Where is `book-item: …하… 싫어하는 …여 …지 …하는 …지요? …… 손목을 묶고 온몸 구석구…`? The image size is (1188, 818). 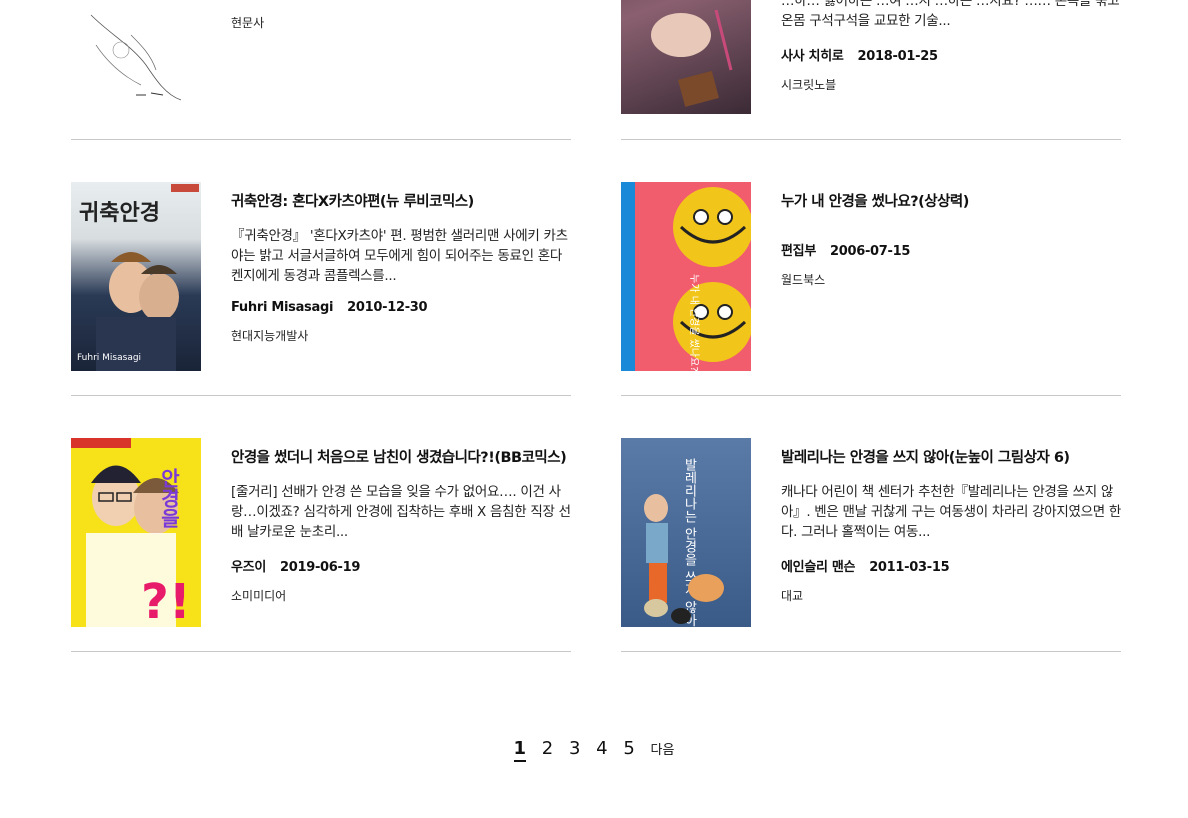
book-item: …하… 싫어하는 …여 …지 …하는 …지요? …… 손목을 묶고 온몸 구석구… is located at coordinates (871, 69).